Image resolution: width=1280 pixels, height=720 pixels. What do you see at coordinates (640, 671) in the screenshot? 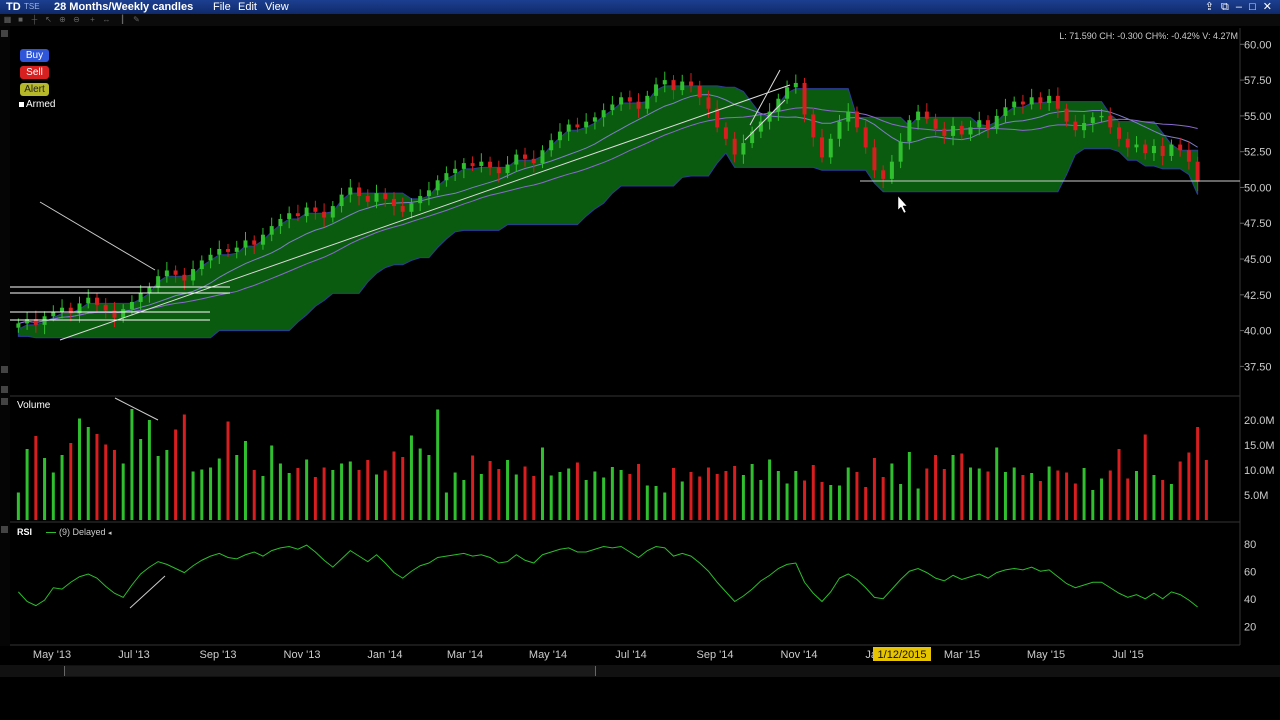
I see `timeline-scroller` at bounding box center [640, 671].